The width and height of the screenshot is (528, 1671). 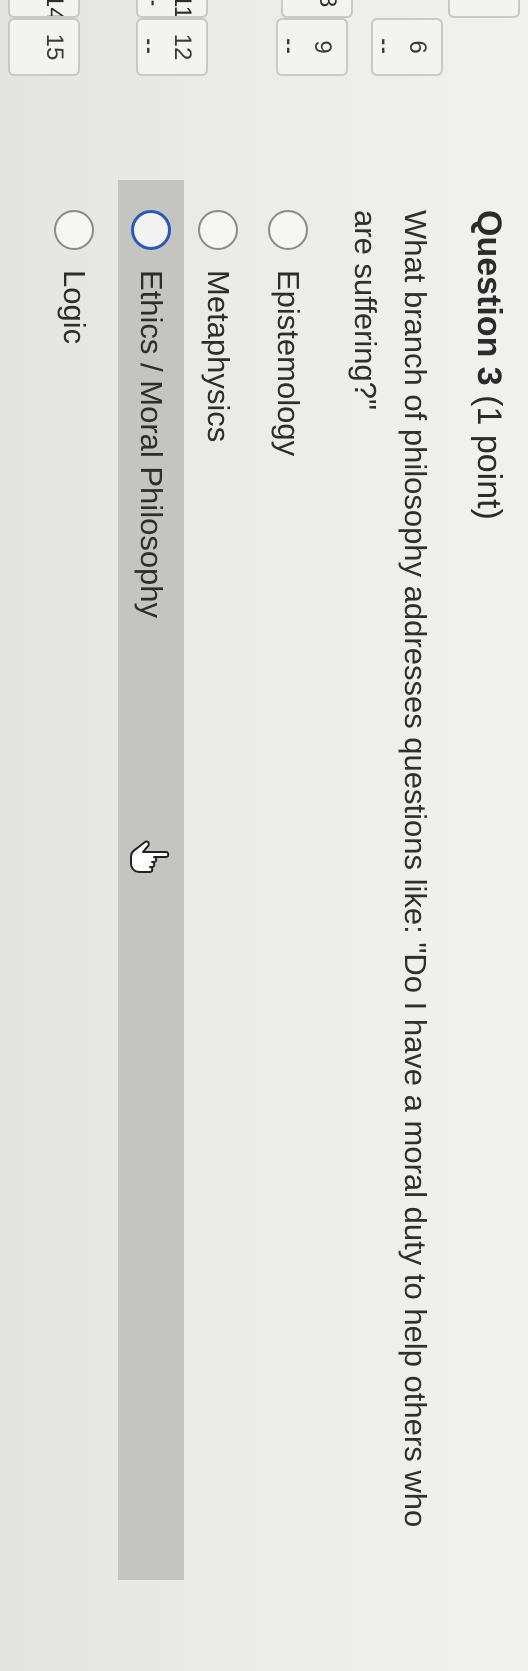 I want to click on answer-option-label: Metaphysics, so click(x=218, y=356).